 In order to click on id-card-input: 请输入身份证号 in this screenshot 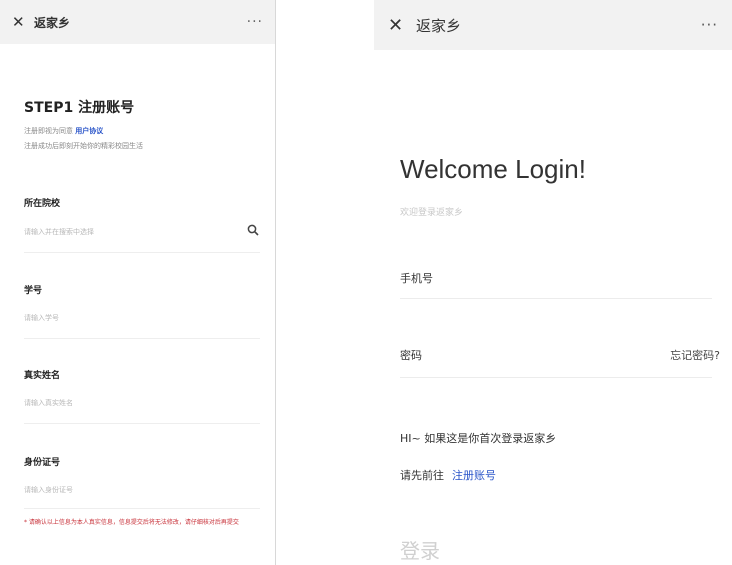, I will do `click(48, 490)`.